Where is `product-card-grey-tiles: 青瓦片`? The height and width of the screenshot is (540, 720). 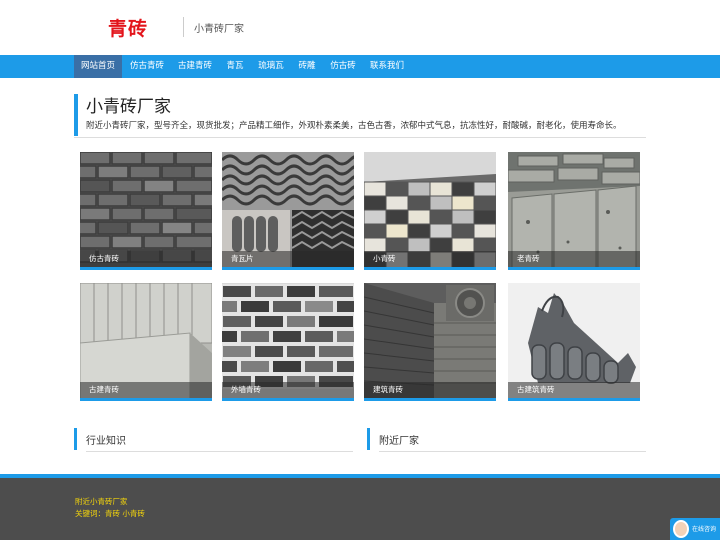 product-card-grey-tiles: 青瓦片 is located at coordinates (288, 211).